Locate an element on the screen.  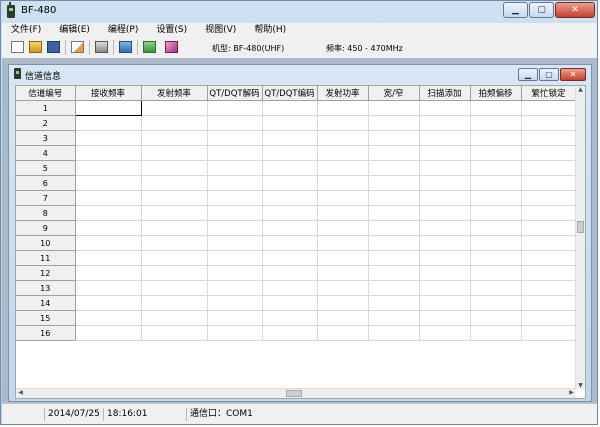
book-icon is located at coordinates (171, 47).